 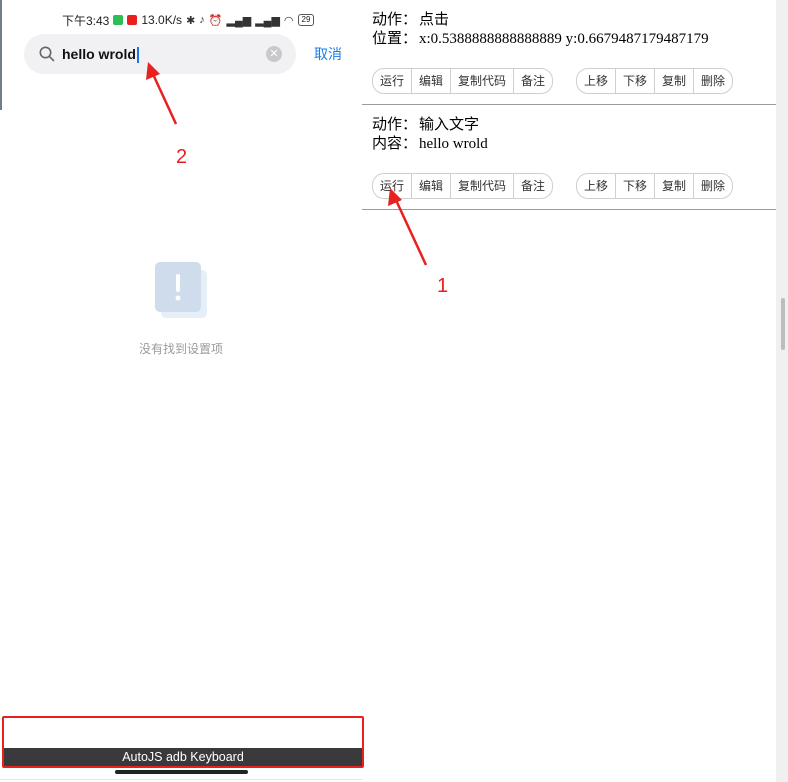 I want to click on arrow-to-run-button, so click(x=408, y=227).